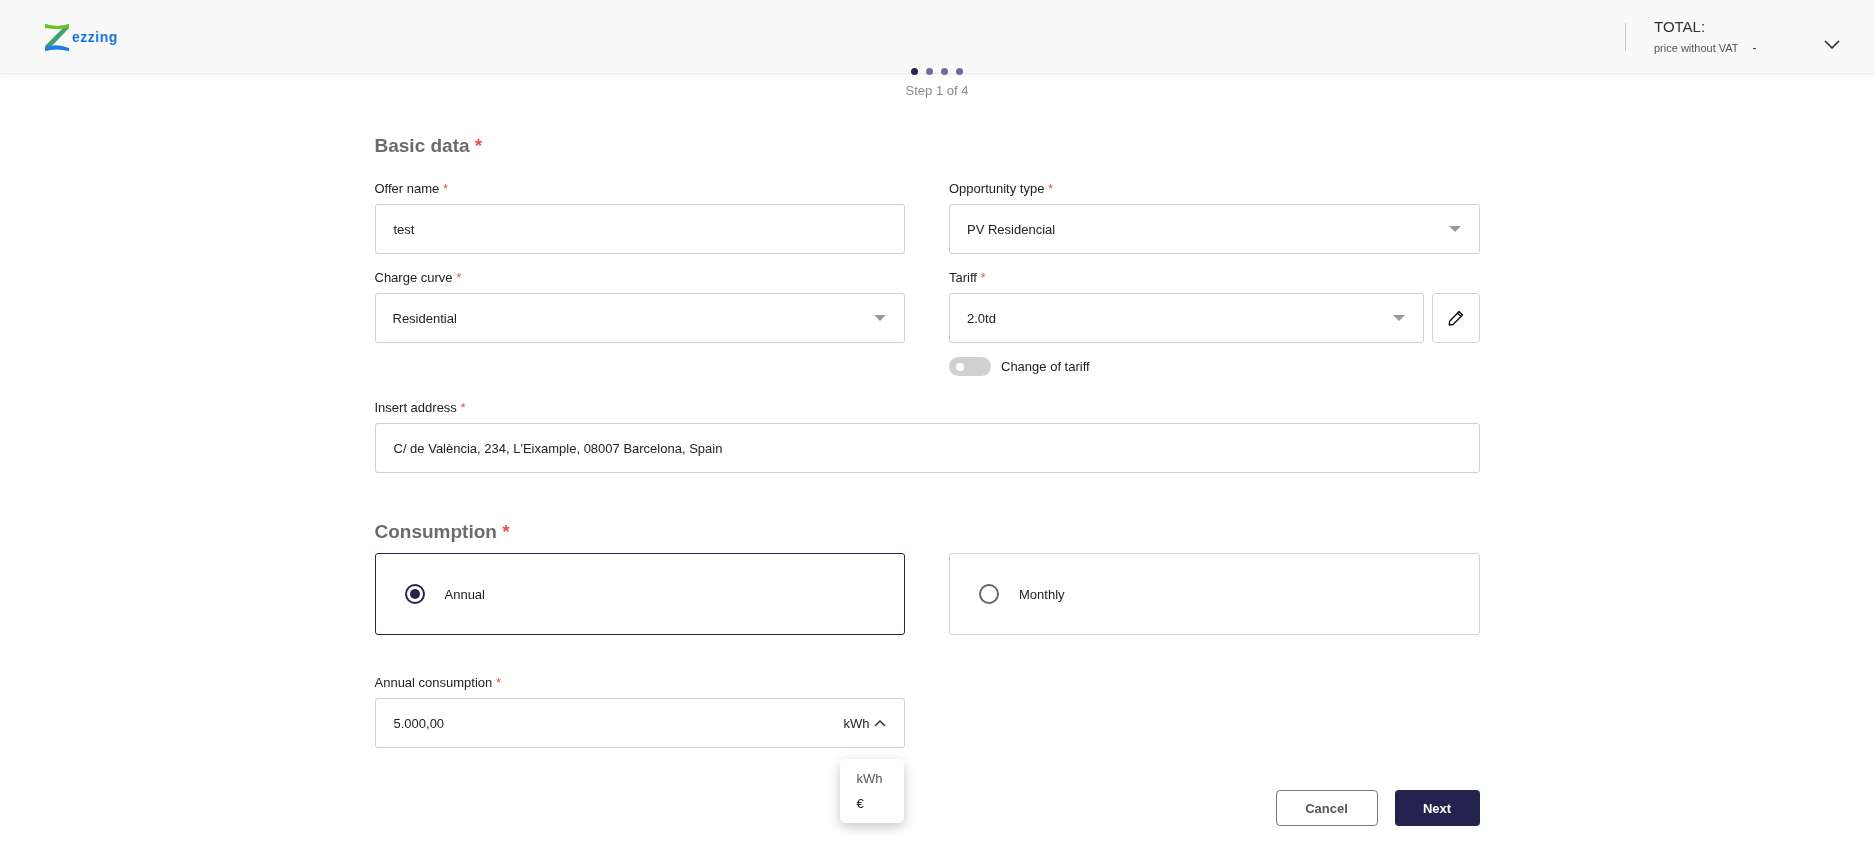 This screenshot has height=853, width=1874. I want to click on field-label: Annual consumption *, so click(438, 682).